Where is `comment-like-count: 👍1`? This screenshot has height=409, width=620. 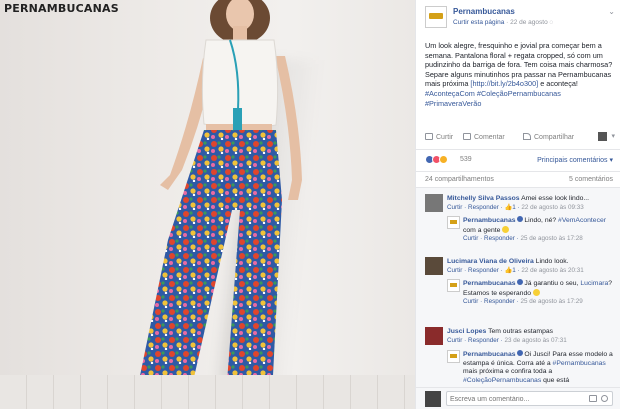 comment-like-count: 👍1 is located at coordinates (510, 207).